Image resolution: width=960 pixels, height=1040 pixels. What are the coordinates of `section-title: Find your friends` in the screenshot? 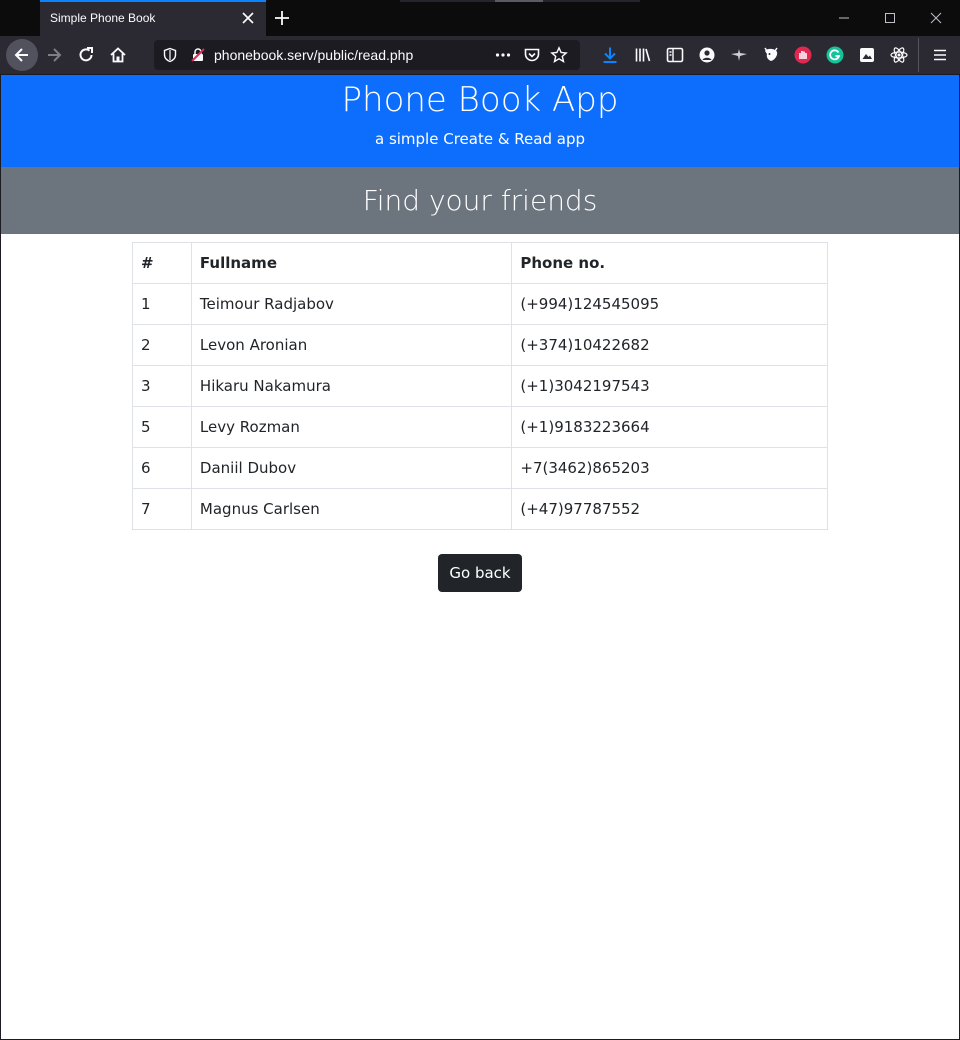 It's located at (480, 200).